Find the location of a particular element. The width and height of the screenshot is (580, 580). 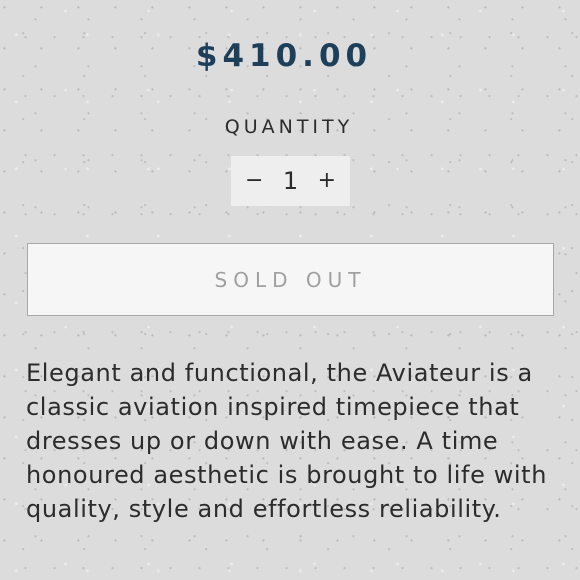

quantity-label: QUANTITY is located at coordinates (289, 127).